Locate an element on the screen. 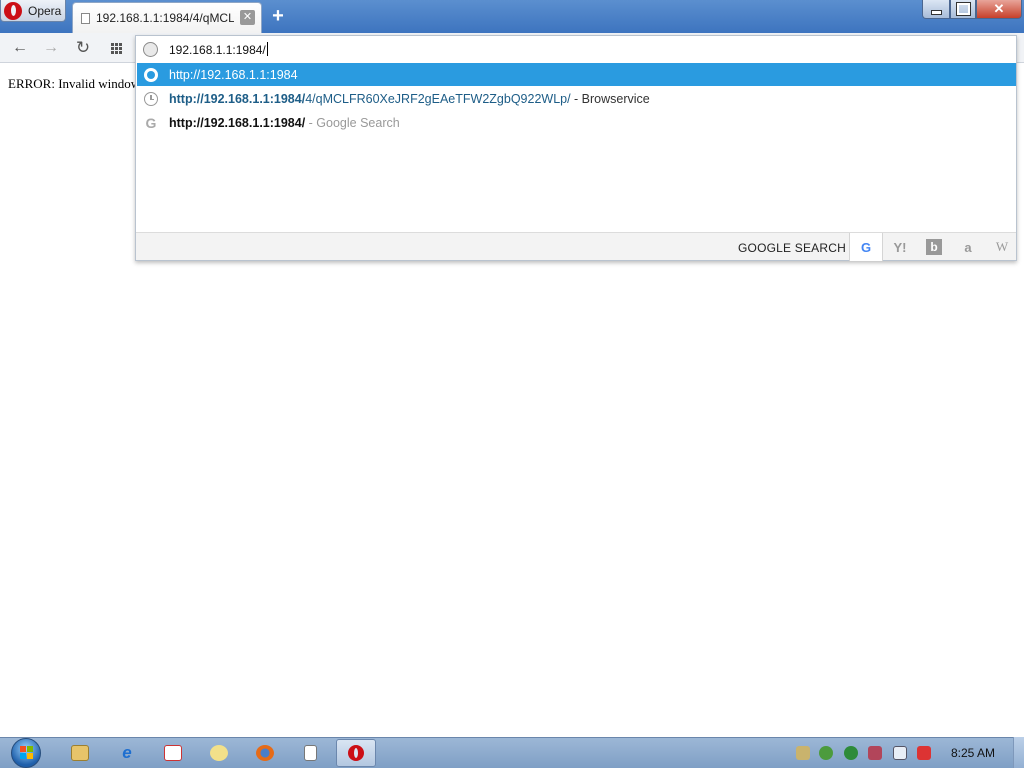 The width and height of the screenshot is (1024, 768). tray-icon is located at coordinates (803, 753).